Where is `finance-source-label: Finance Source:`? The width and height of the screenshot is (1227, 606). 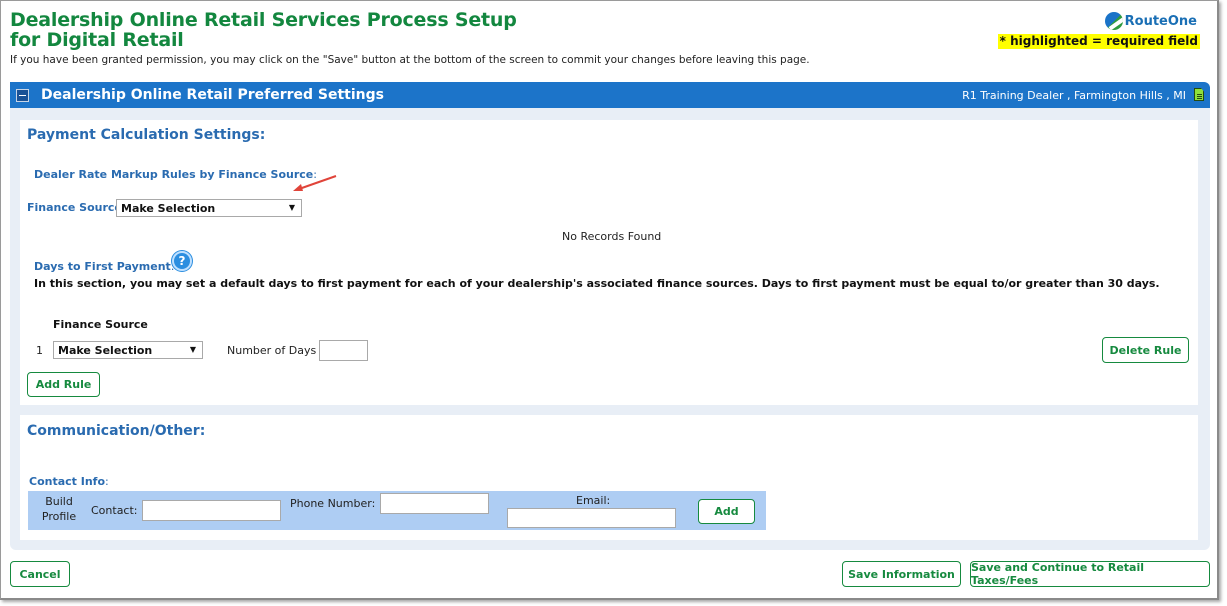
finance-source-label: Finance Source: is located at coordinates (77, 207).